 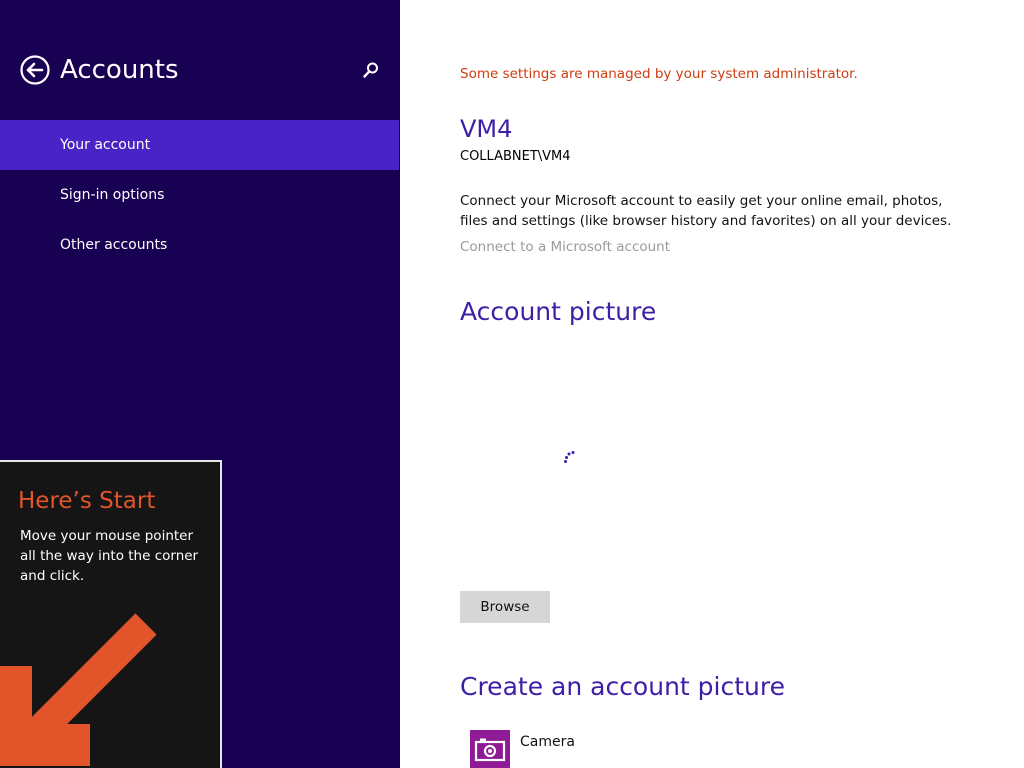 I want to click on connect-microsoft-account-link: Connect to a Microsoft account, so click(x=565, y=247).